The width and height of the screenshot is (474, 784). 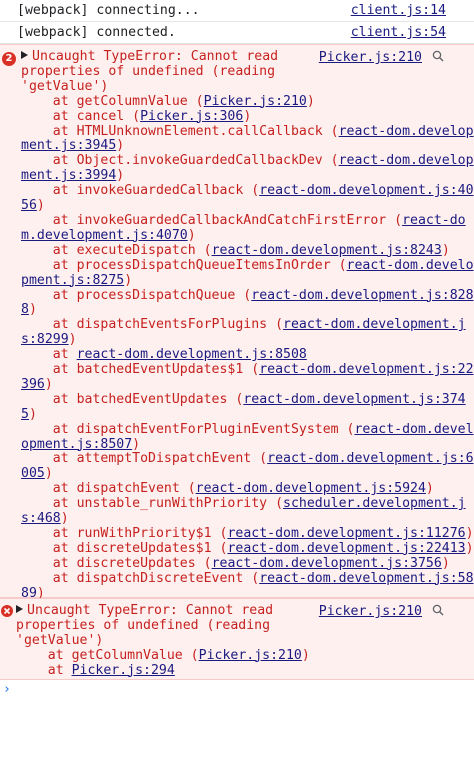 I want to click on stack-text: 'getValue'), so click(x=60, y=640).